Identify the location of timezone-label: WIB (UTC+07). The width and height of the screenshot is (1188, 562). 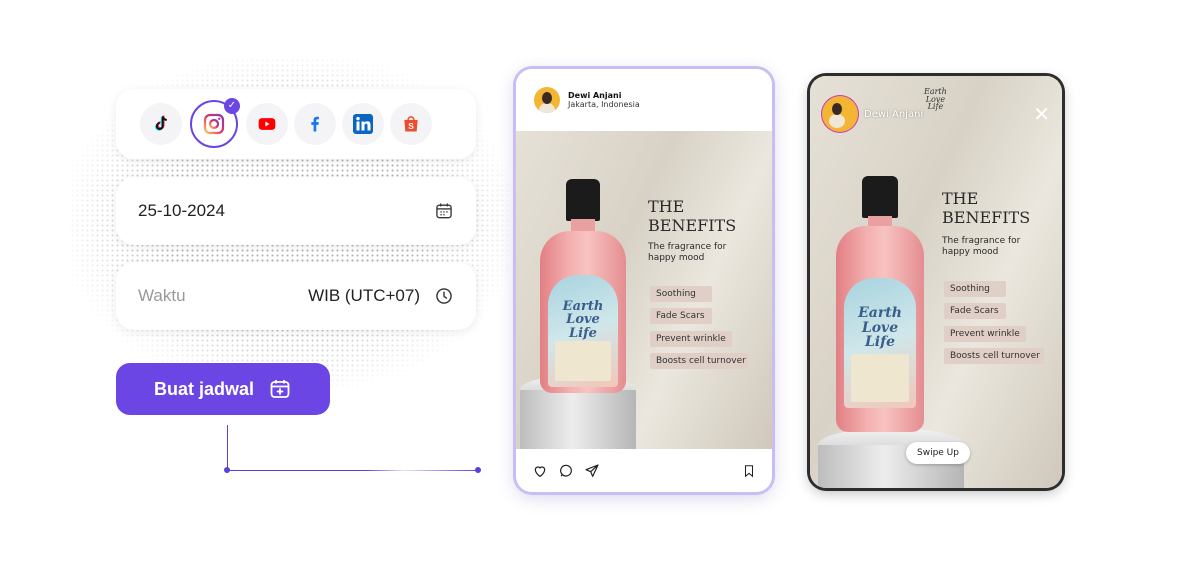
(364, 295).